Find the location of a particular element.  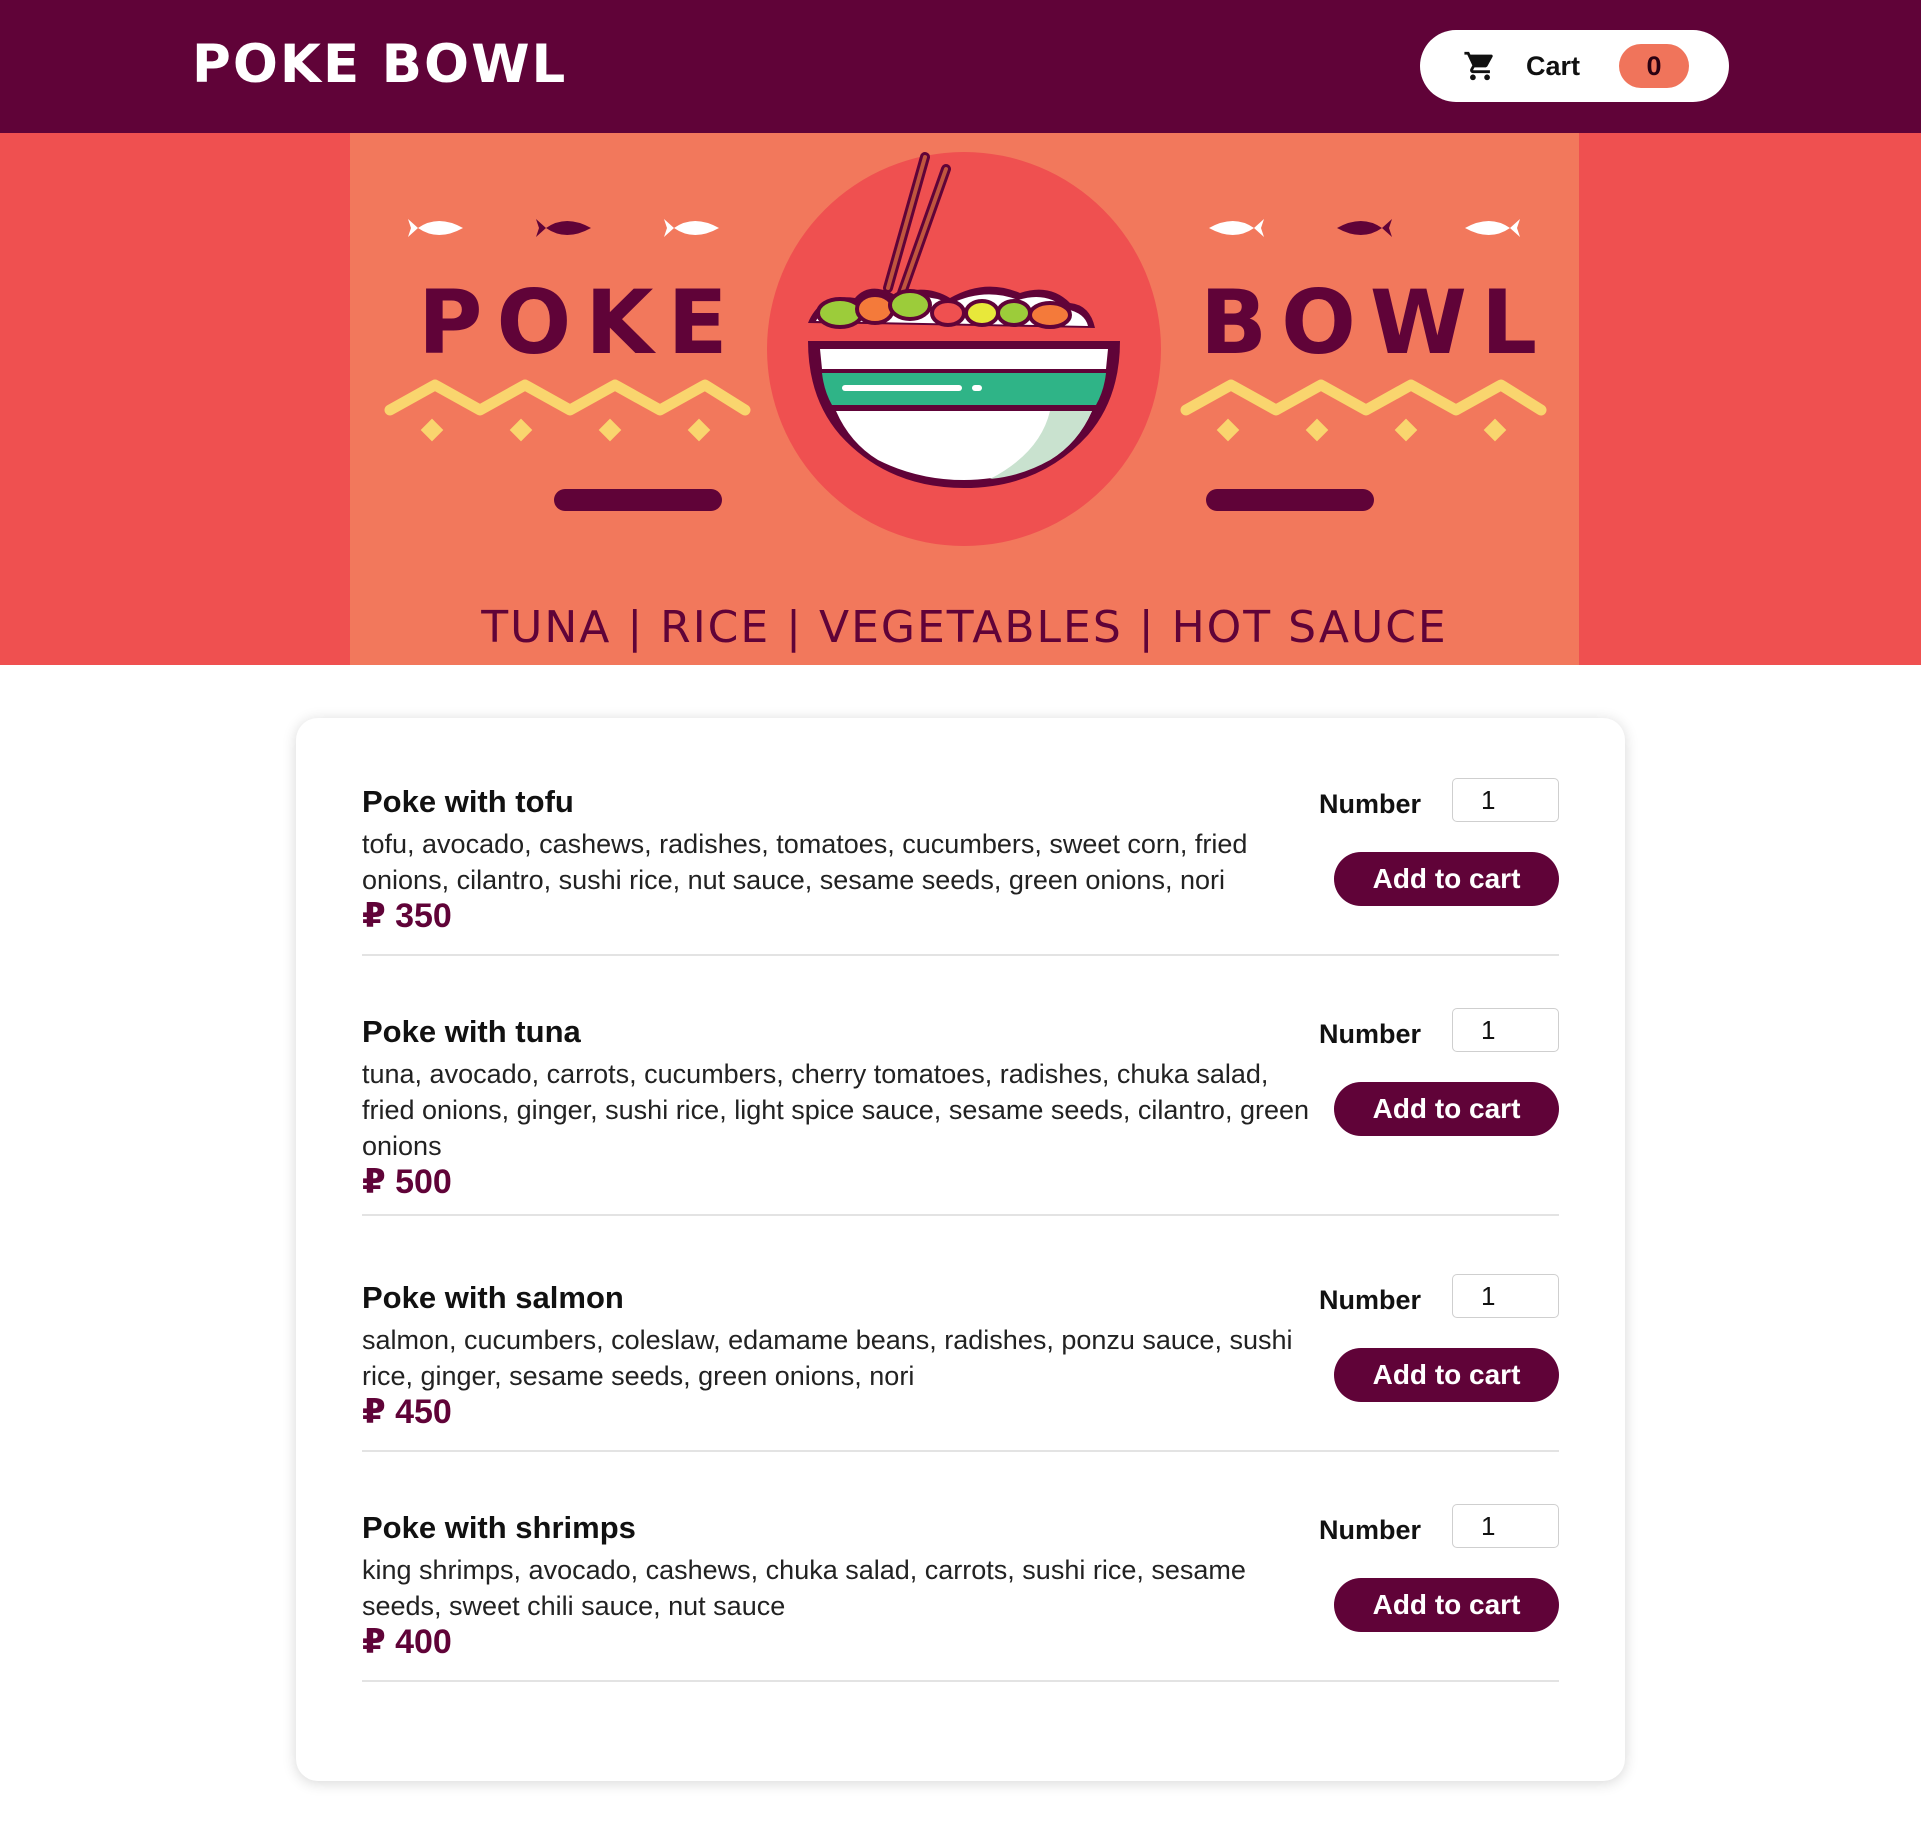

site-header: POKE BOWL Cart 0 is located at coordinates (960, 66).